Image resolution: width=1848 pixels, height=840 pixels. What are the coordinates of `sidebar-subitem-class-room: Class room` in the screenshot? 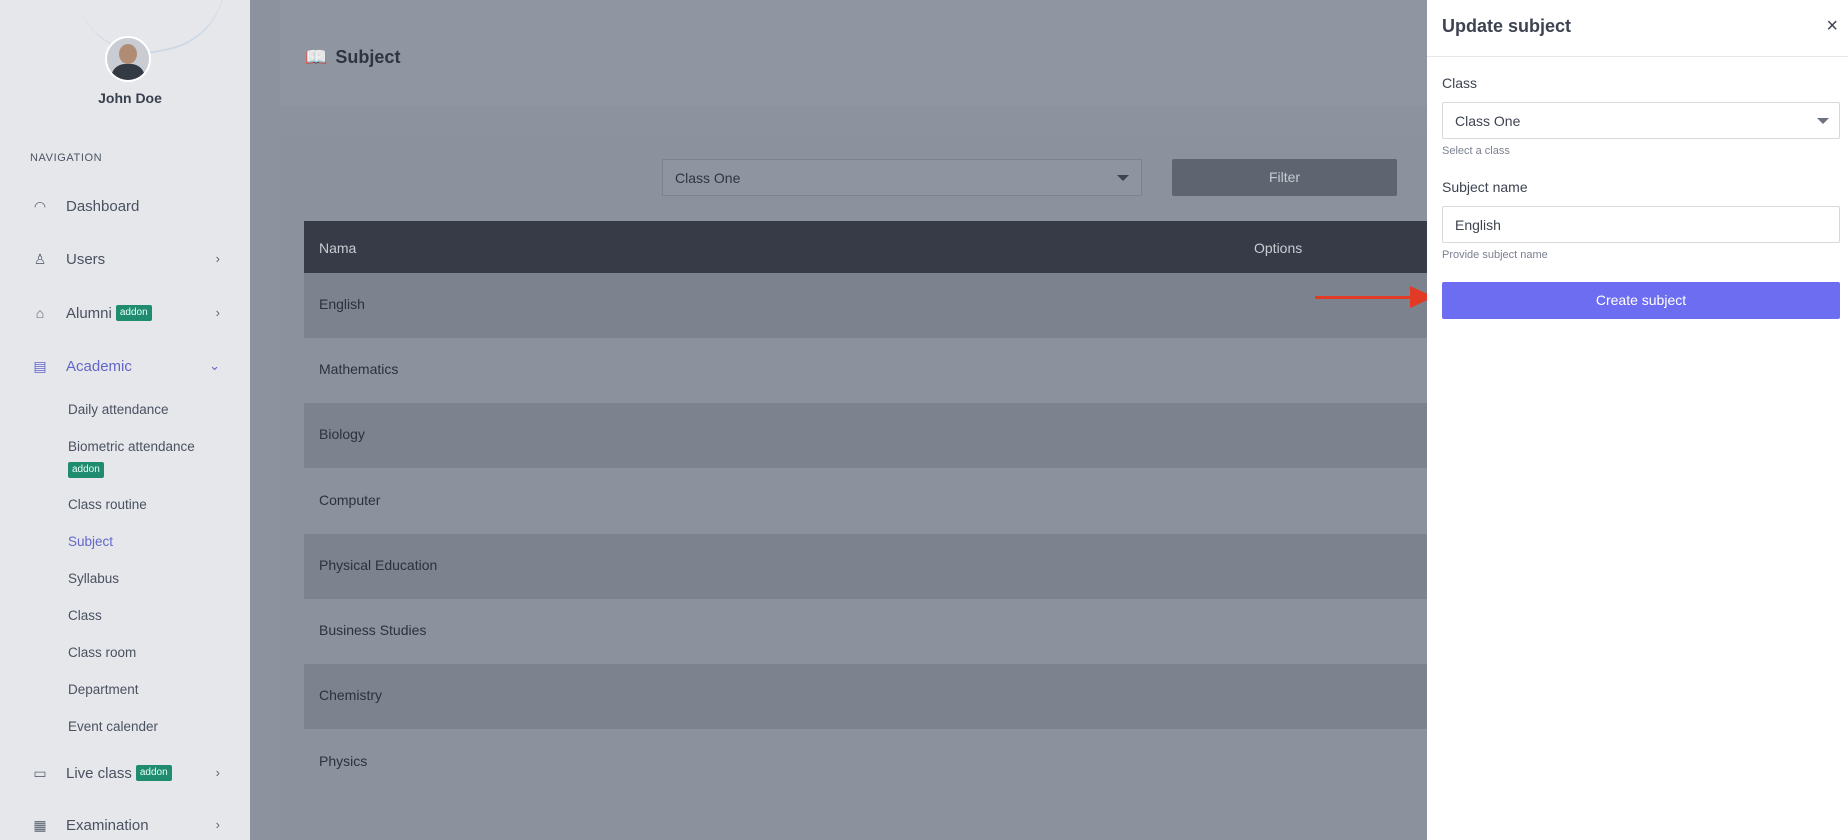 It's located at (102, 652).